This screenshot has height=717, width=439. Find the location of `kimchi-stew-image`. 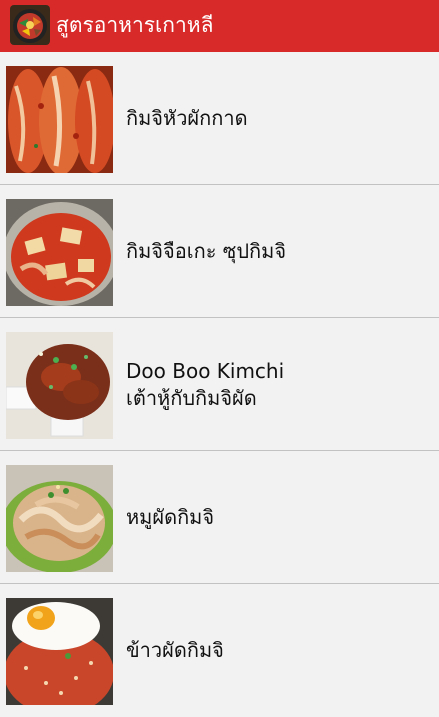

kimchi-stew-image is located at coordinates (59, 252).